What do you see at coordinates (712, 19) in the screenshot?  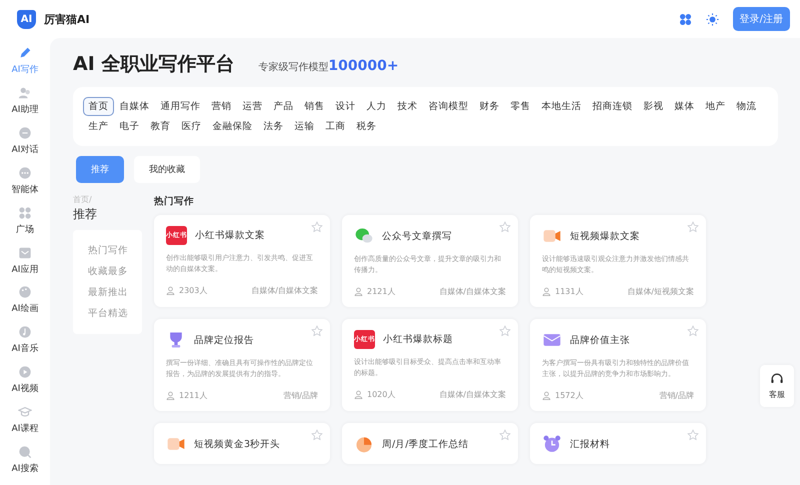 I see `sun-icon` at bounding box center [712, 19].